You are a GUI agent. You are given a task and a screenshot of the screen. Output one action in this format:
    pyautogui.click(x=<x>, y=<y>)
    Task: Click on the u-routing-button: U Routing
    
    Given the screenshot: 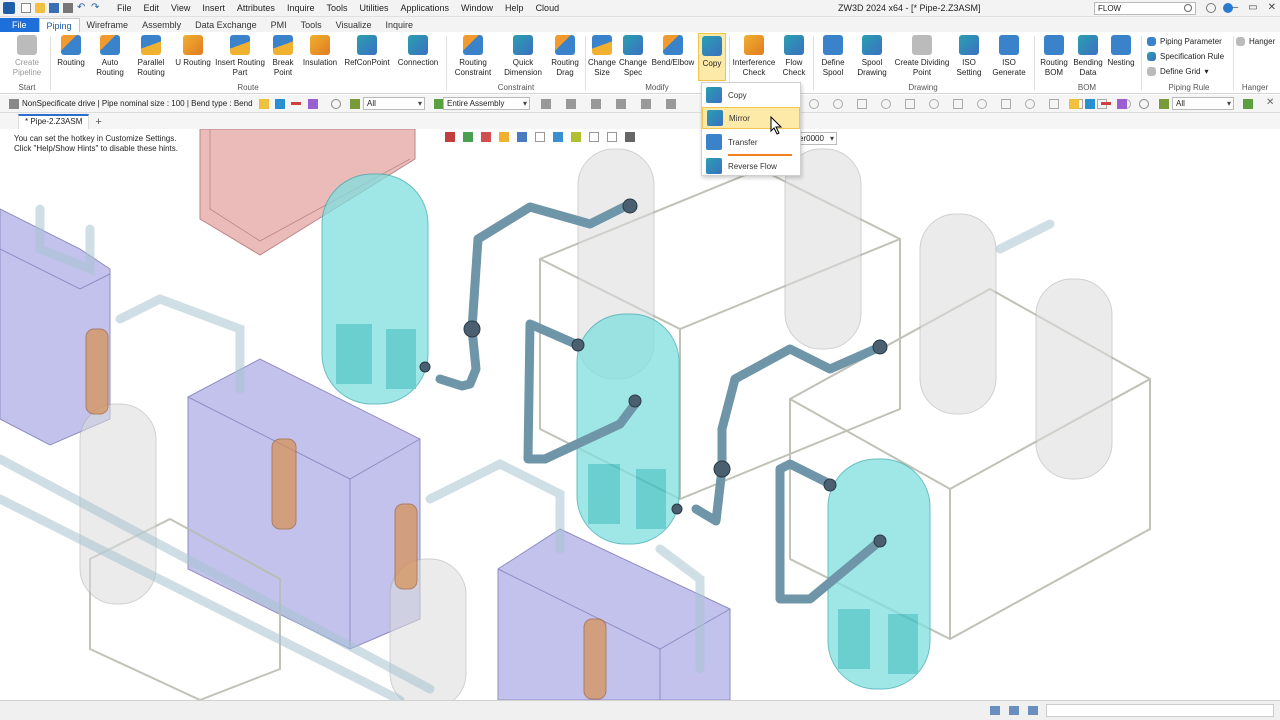 What is the action you would take?
    pyautogui.click(x=193, y=51)
    